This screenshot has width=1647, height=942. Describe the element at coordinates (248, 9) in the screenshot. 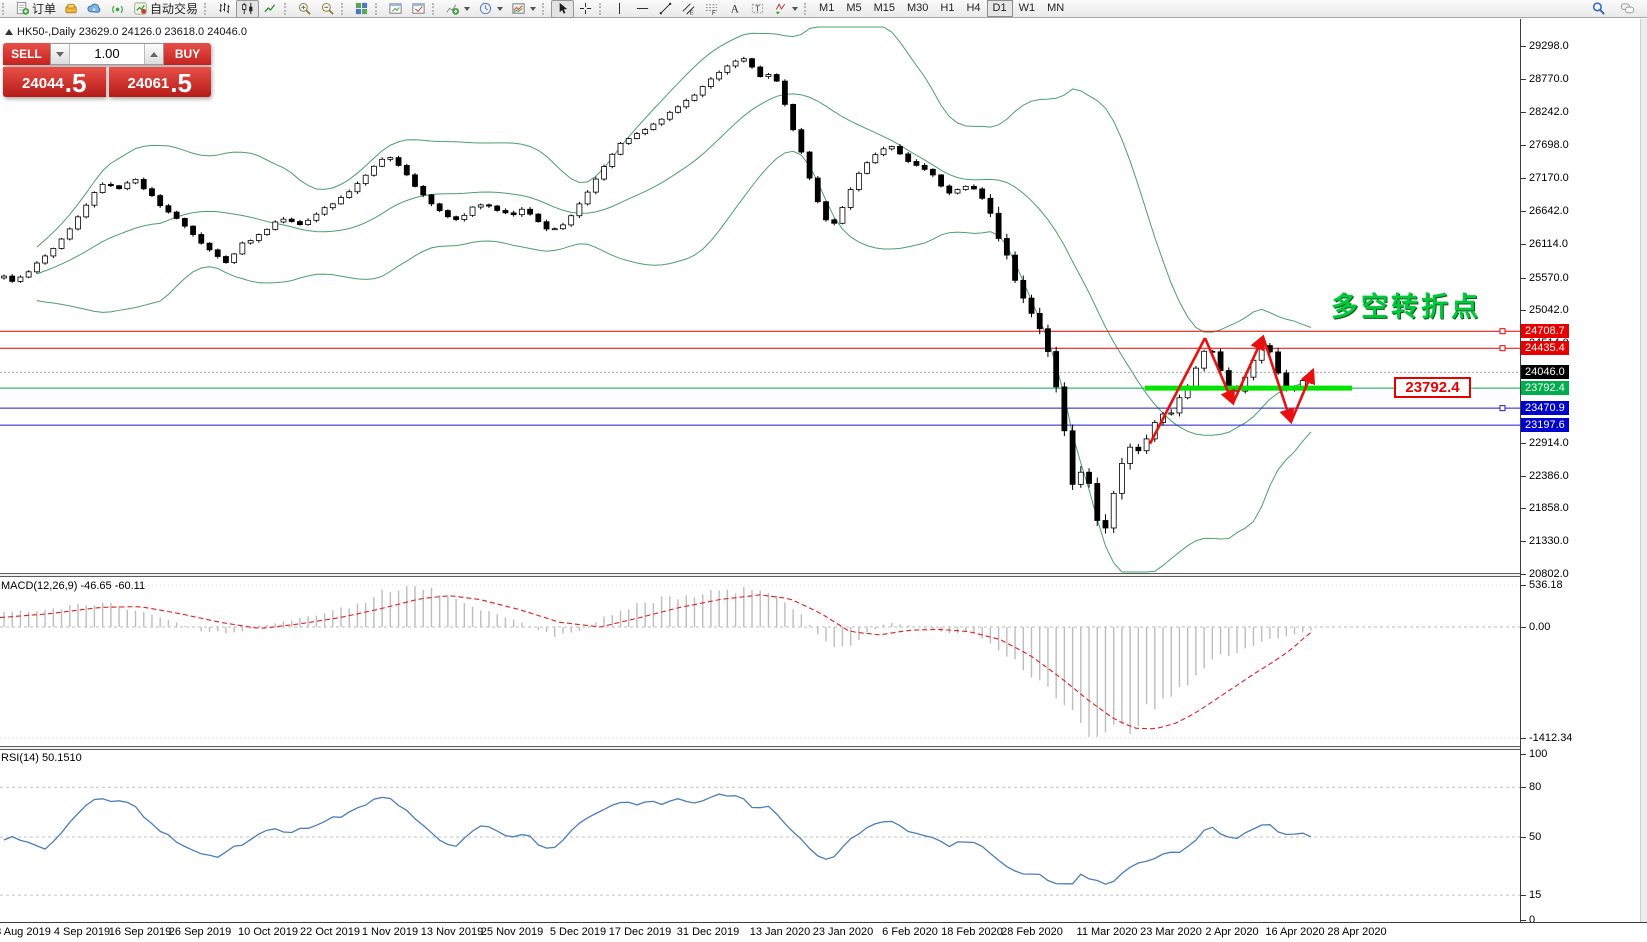

I see `candlestick-chart-button` at that location.